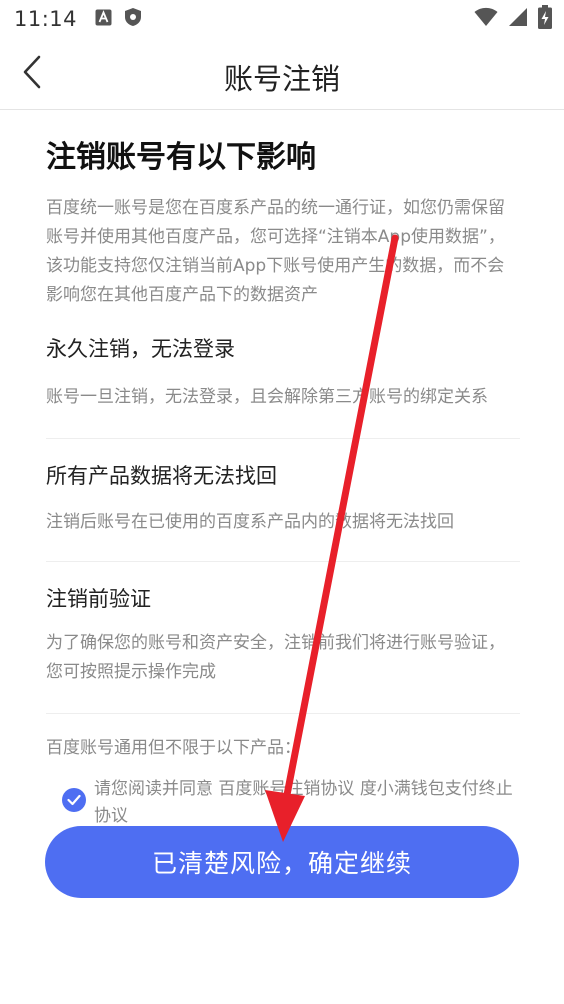 This screenshot has width=564, height=1004. Describe the element at coordinates (46, 19) in the screenshot. I see `status-time: 11:14` at that location.